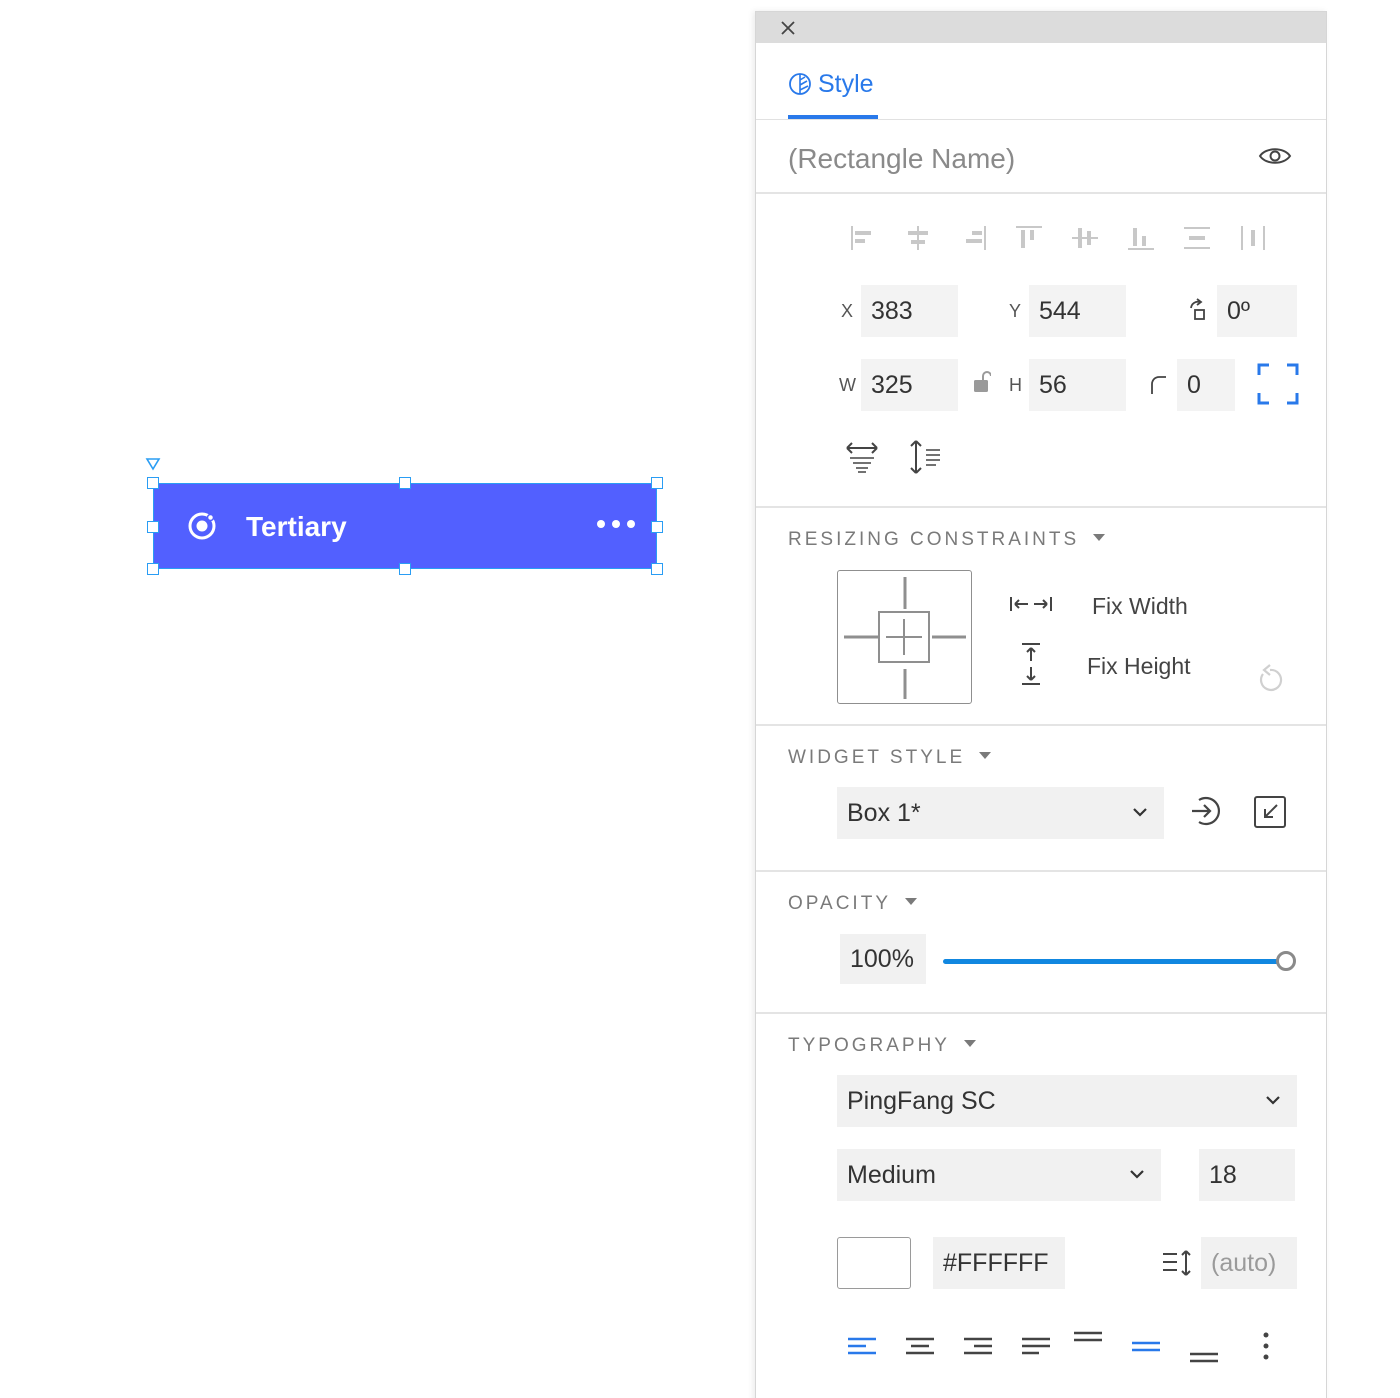  What do you see at coordinates (1206, 811) in the screenshot?
I see `apply-style-icon` at bounding box center [1206, 811].